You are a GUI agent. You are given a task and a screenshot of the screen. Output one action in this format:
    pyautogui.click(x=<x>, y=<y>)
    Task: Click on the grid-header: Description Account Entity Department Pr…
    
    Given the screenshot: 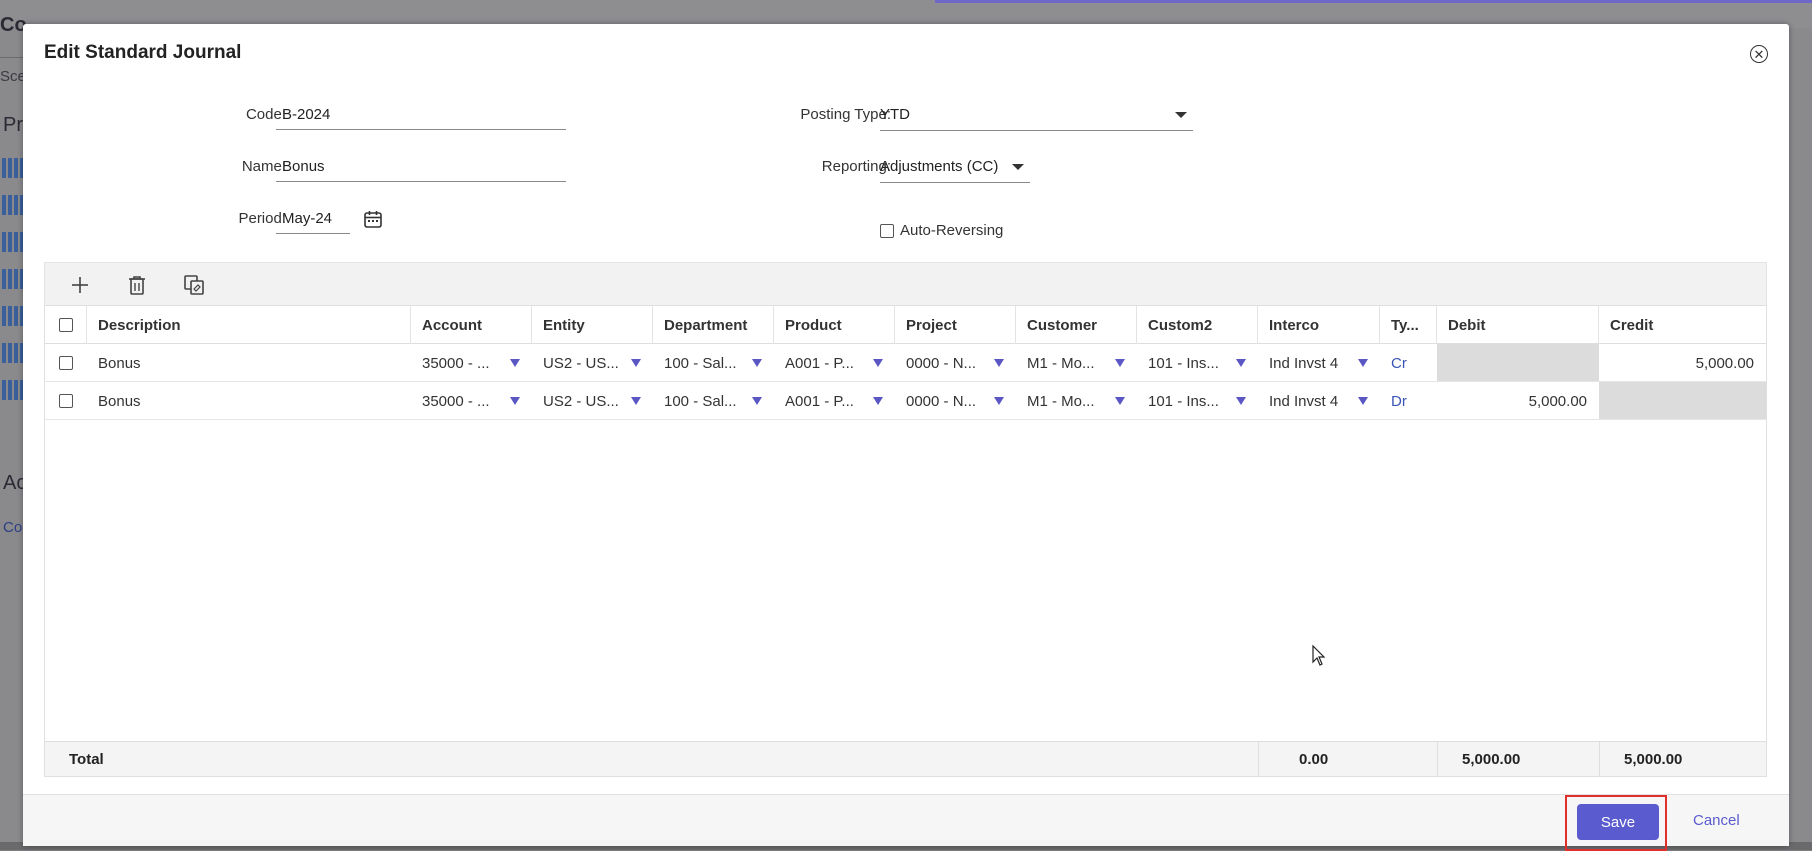 What is the action you would take?
    pyautogui.click(x=905, y=325)
    